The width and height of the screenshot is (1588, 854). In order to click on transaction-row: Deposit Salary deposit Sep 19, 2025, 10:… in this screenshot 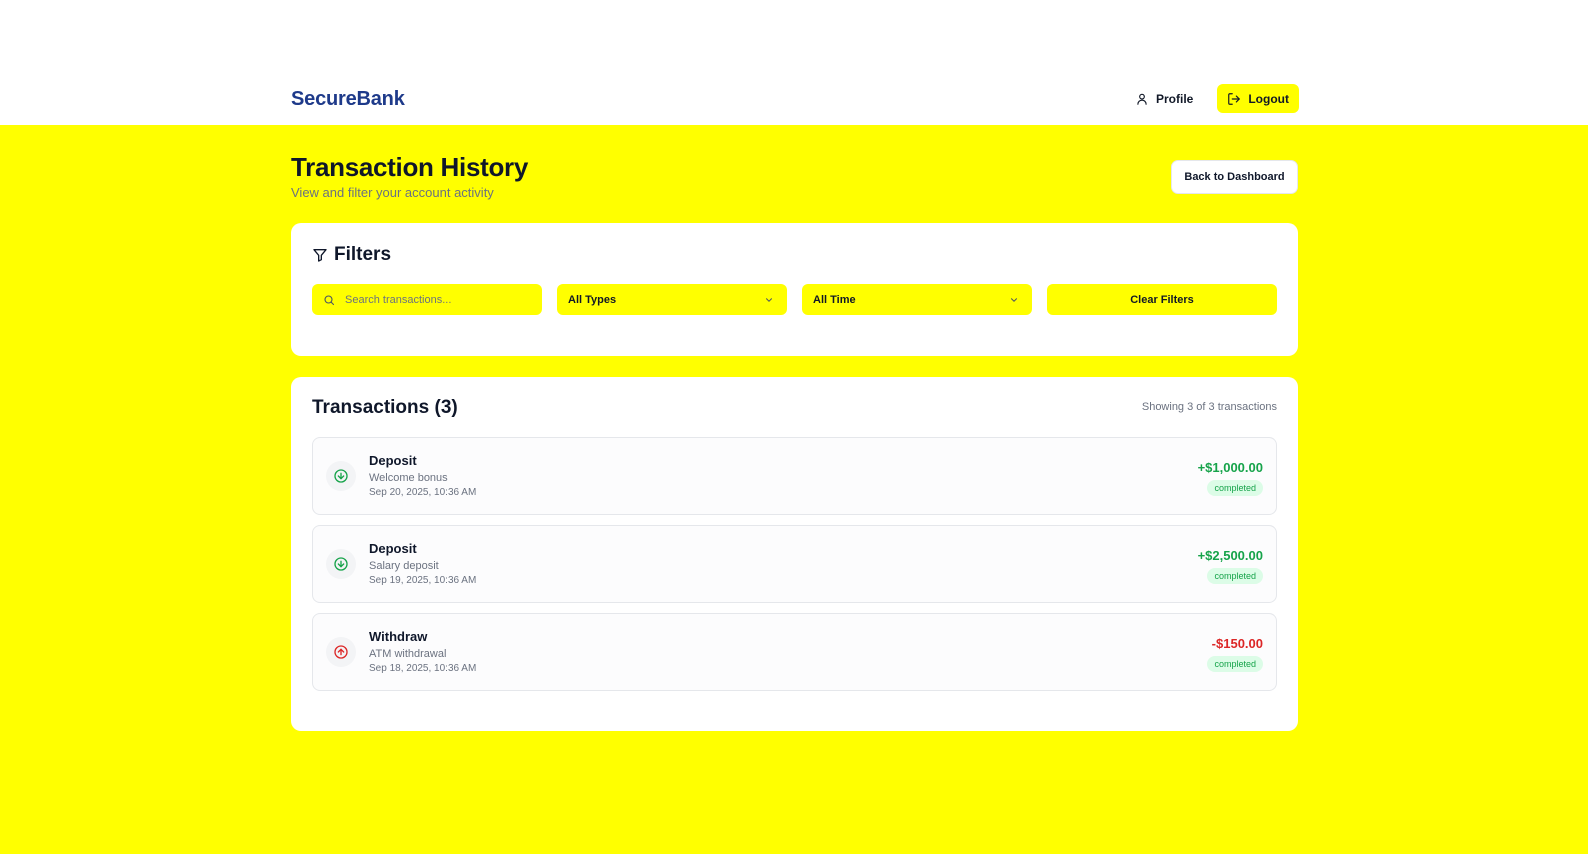, I will do `click(794, 564)`.